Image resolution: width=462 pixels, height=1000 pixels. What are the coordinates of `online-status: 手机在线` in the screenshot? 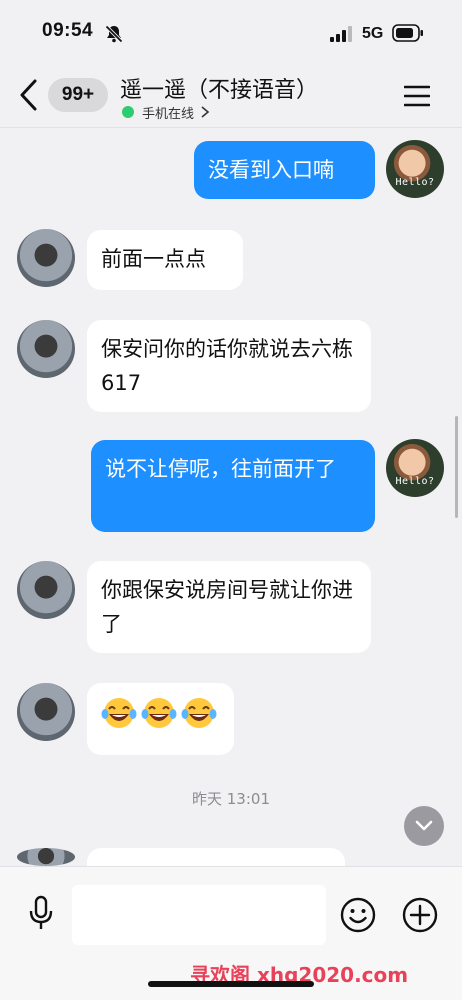 It's located at (166, 112).